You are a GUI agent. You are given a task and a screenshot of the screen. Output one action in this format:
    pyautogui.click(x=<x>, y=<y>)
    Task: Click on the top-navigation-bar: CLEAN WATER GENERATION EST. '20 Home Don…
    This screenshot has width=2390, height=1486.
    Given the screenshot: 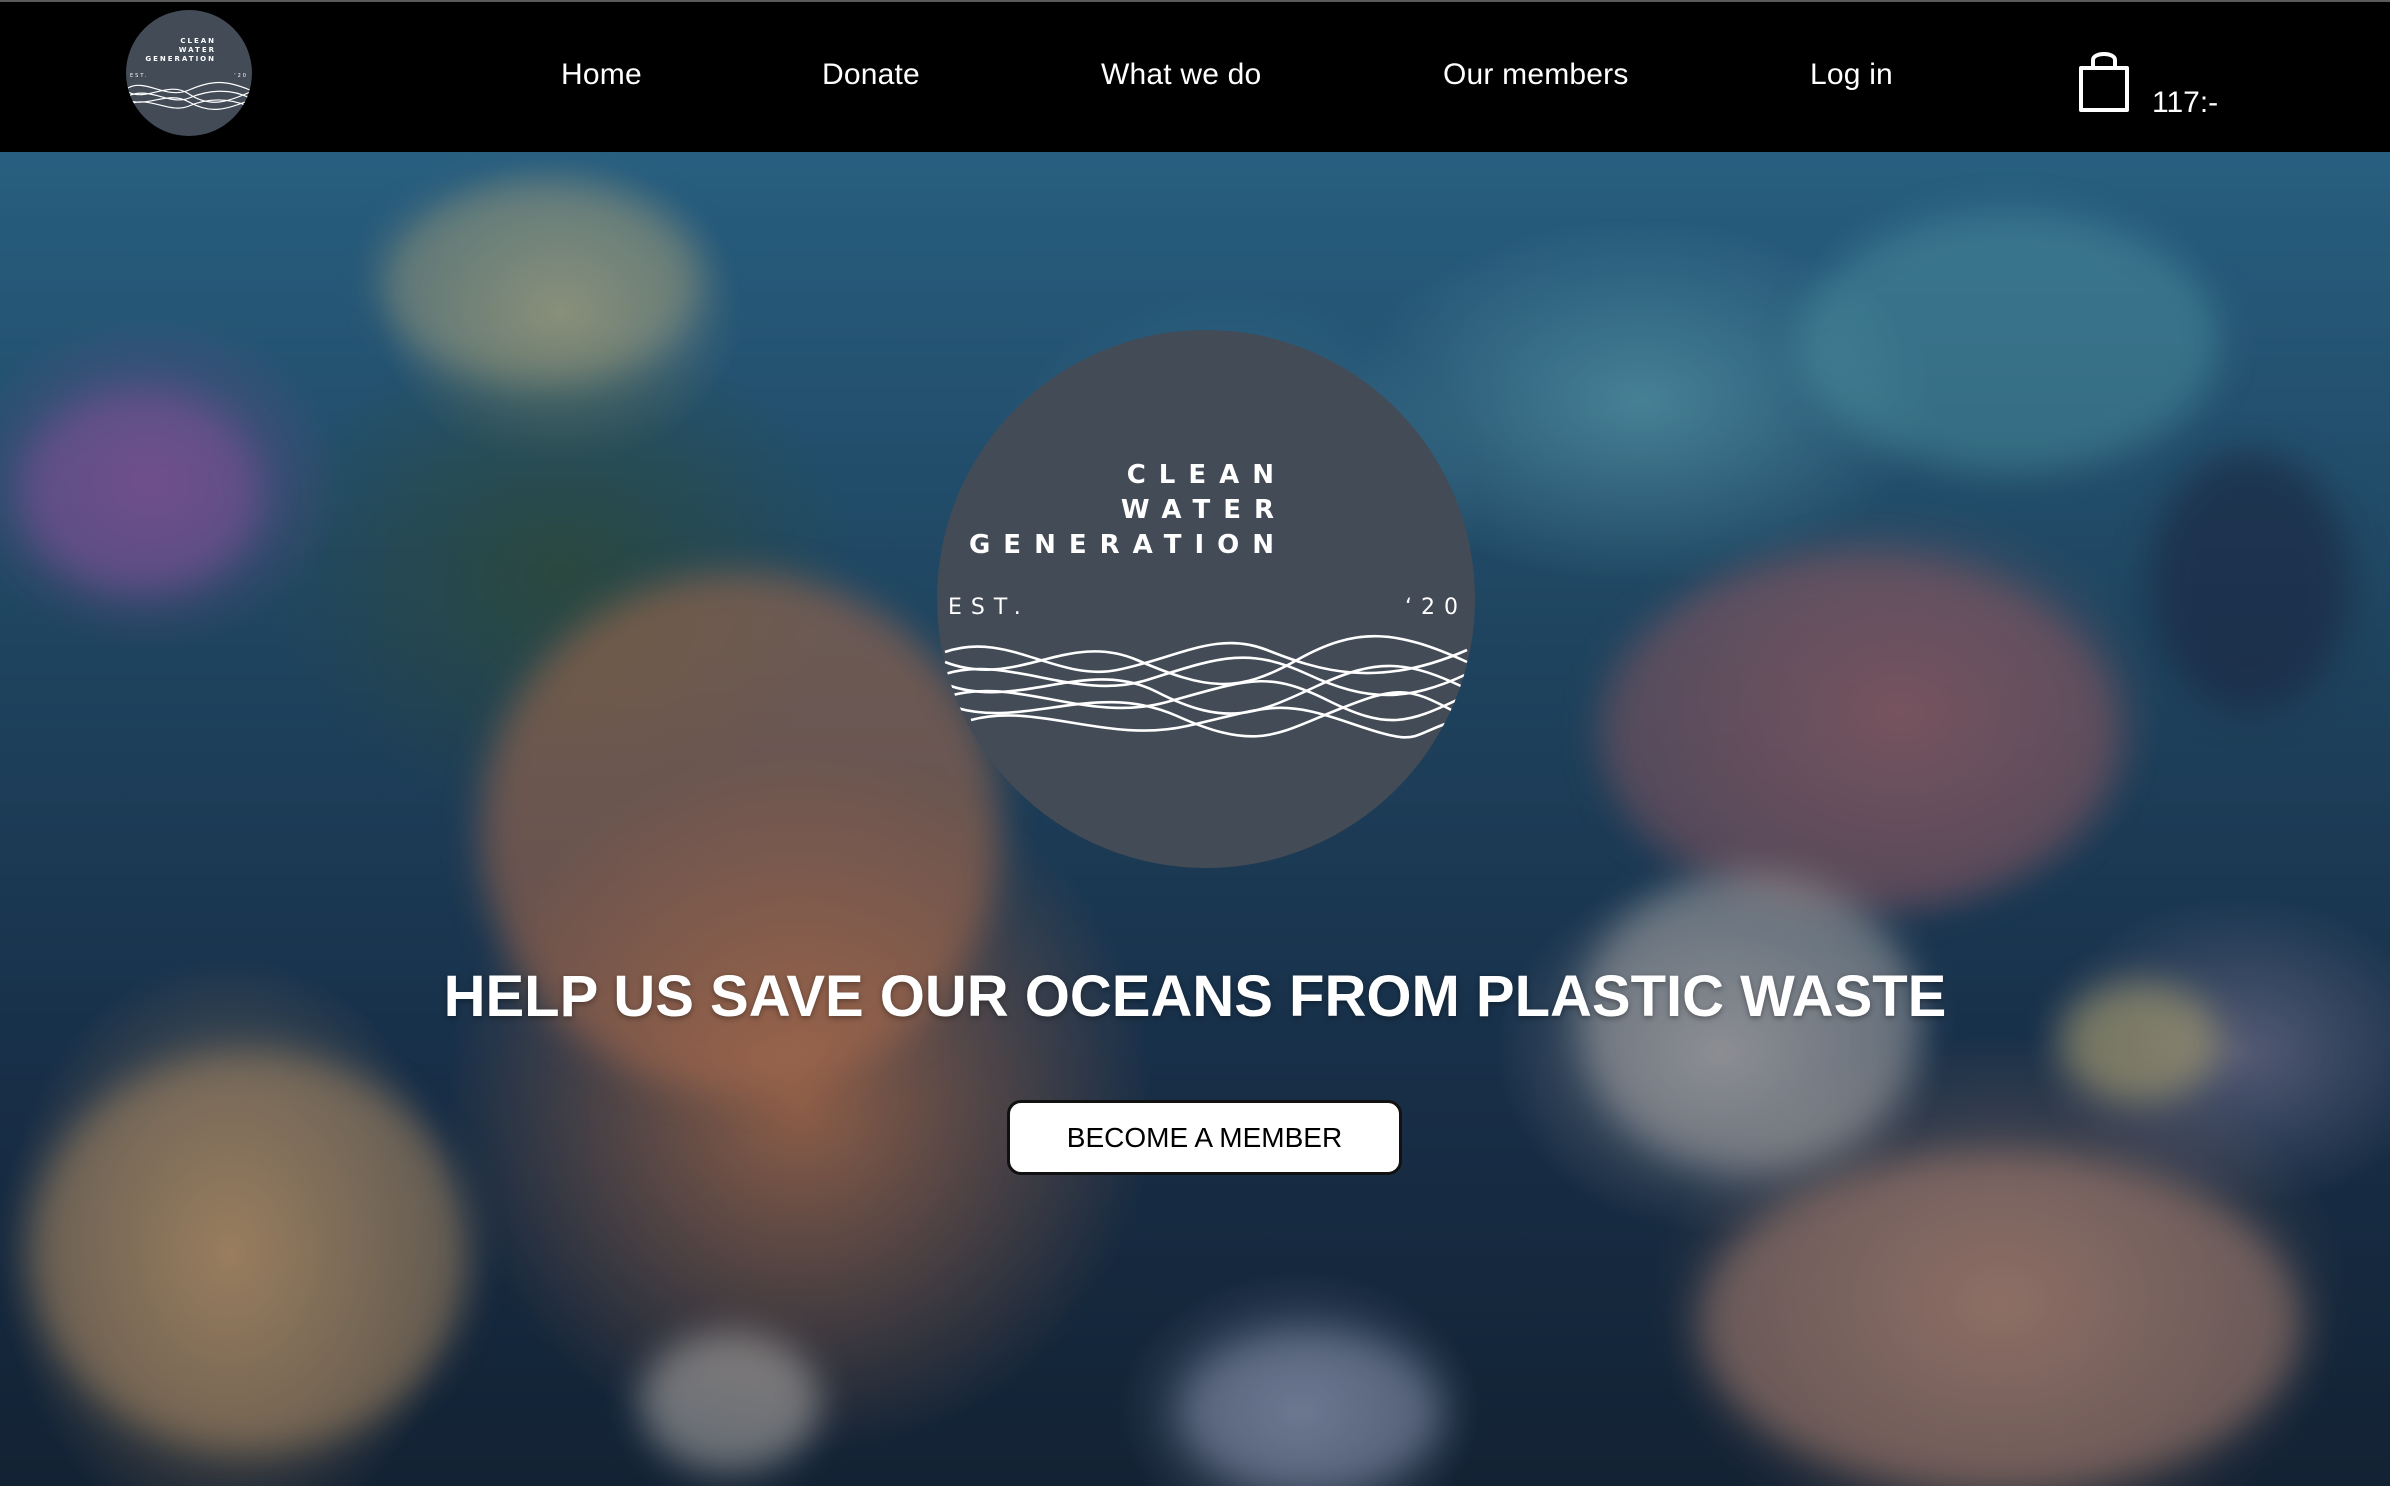 What is the action you would take?
    pyautogui.click(x=1195, y=76)
    